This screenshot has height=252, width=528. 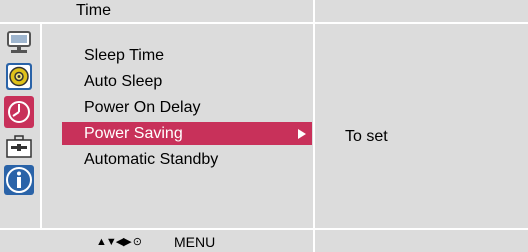 I want to click on menu-key-label: MENU, so click(x=195, y=242).